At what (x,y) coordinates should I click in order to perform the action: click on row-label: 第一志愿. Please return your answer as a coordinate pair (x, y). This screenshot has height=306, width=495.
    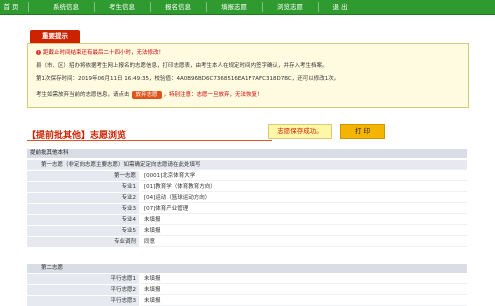
    Looking at the image, I should click on (83, 176).